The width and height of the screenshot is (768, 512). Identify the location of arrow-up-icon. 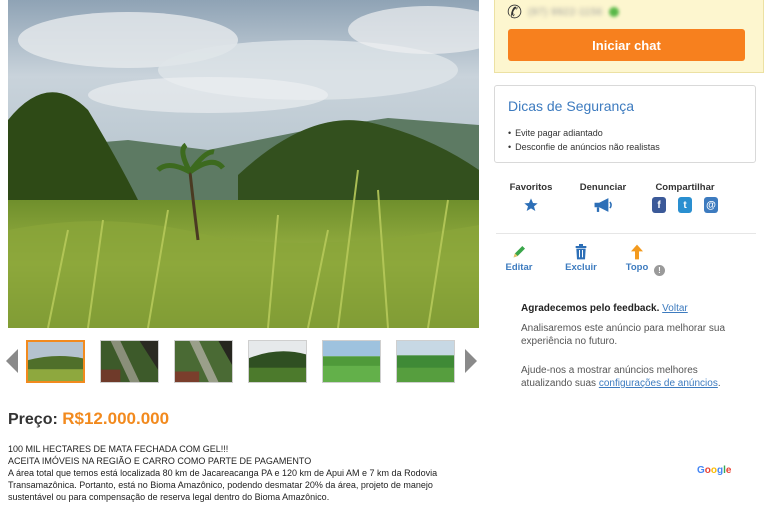
(637, 252).